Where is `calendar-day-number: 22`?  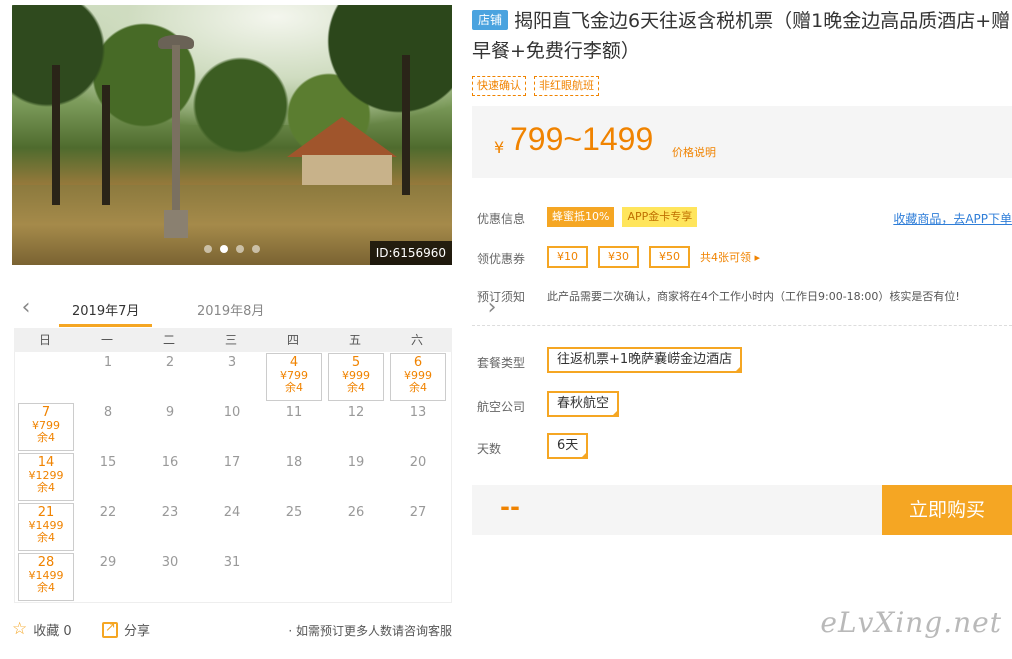
calendar-day-number: 22 is located at coordinates (108, 512).